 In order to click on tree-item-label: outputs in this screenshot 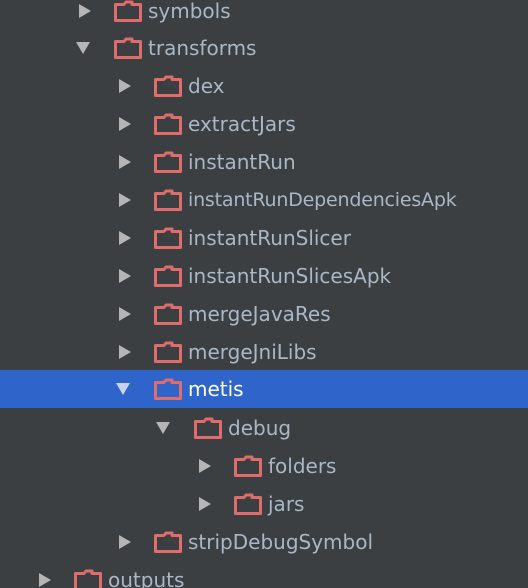, I will do `click(146, 578)`.